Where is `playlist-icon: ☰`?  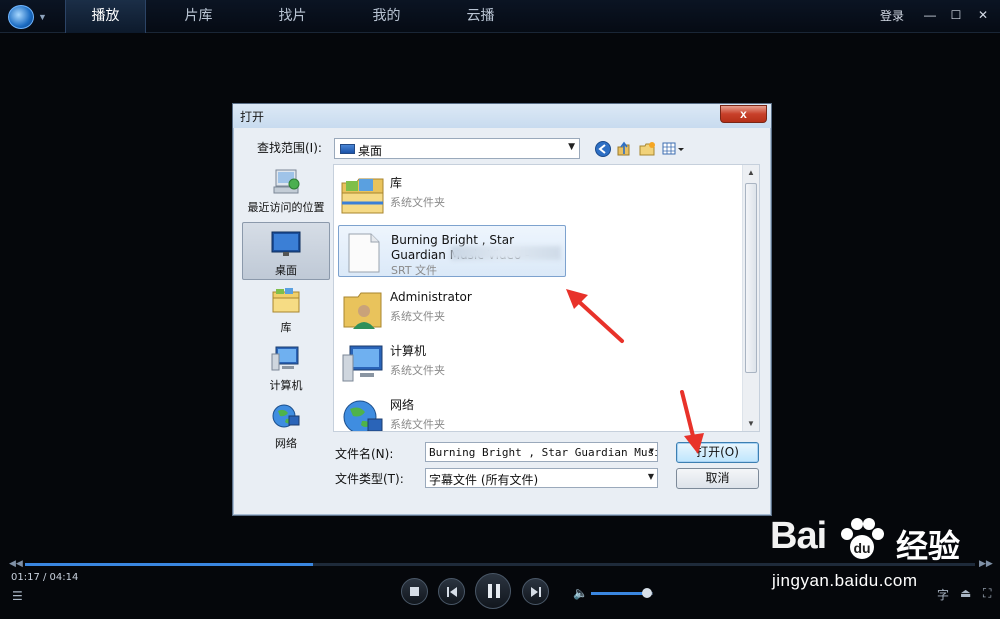
playlist-icon: ☰ is located at coordinates (17, 596).